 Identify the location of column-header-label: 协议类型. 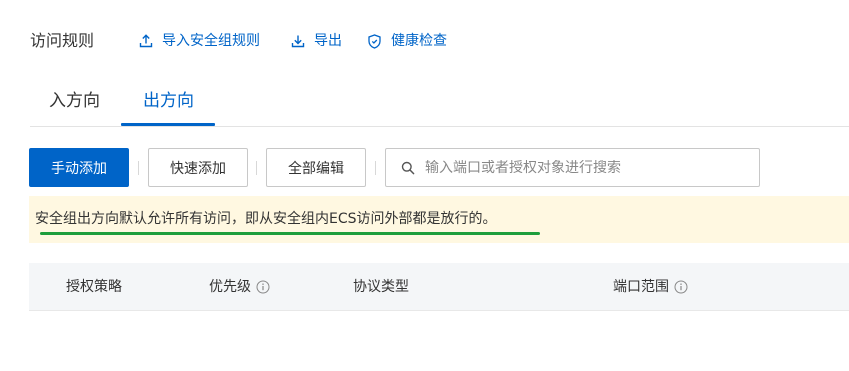
(381, 287).